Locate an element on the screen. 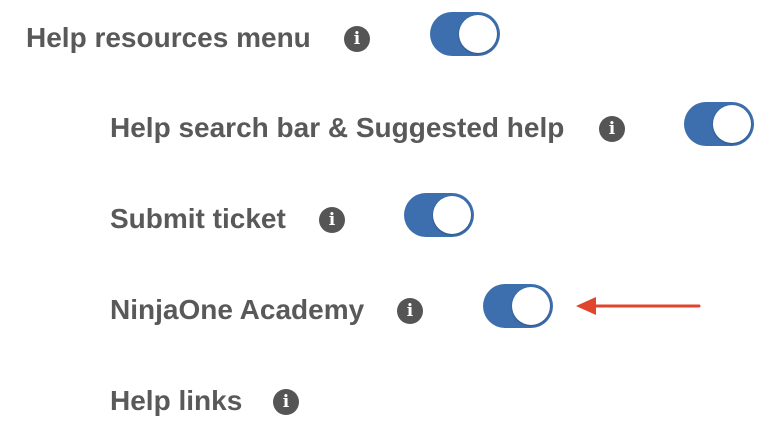 This screenshot has height=436, width=784. setting-label-ninjaone-academy: NinjaOne Academy is located at coordinates (237, 309).